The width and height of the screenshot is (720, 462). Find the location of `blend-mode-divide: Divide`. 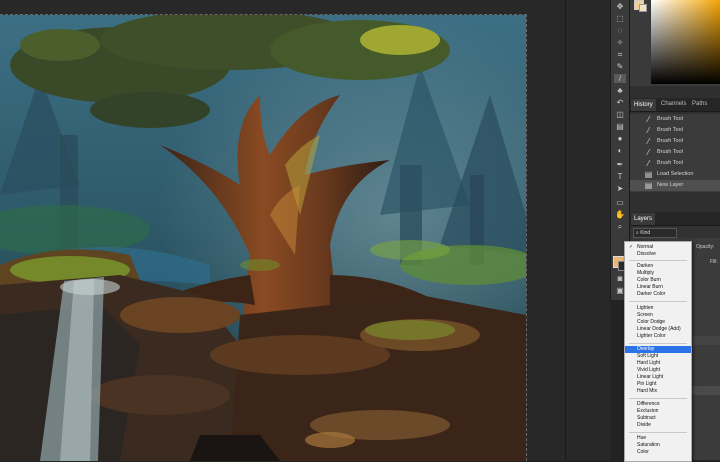

blend-mode-divide: Divide is located at coordinates (658, 425).